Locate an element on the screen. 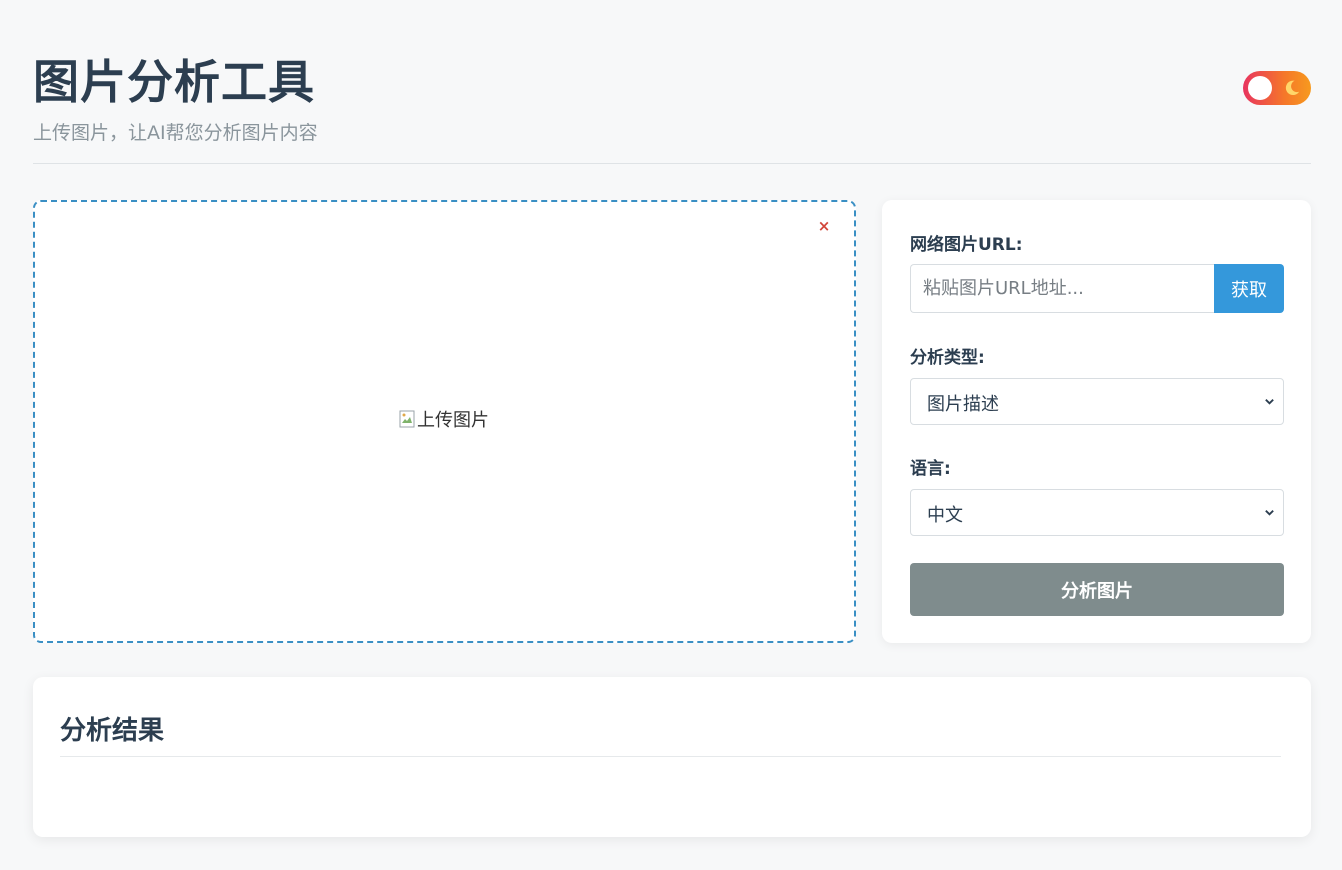 The width and height of the screenshot is (1342, 870). analyze-image-button: 分析图片 is located at coordinates (1097, 589).